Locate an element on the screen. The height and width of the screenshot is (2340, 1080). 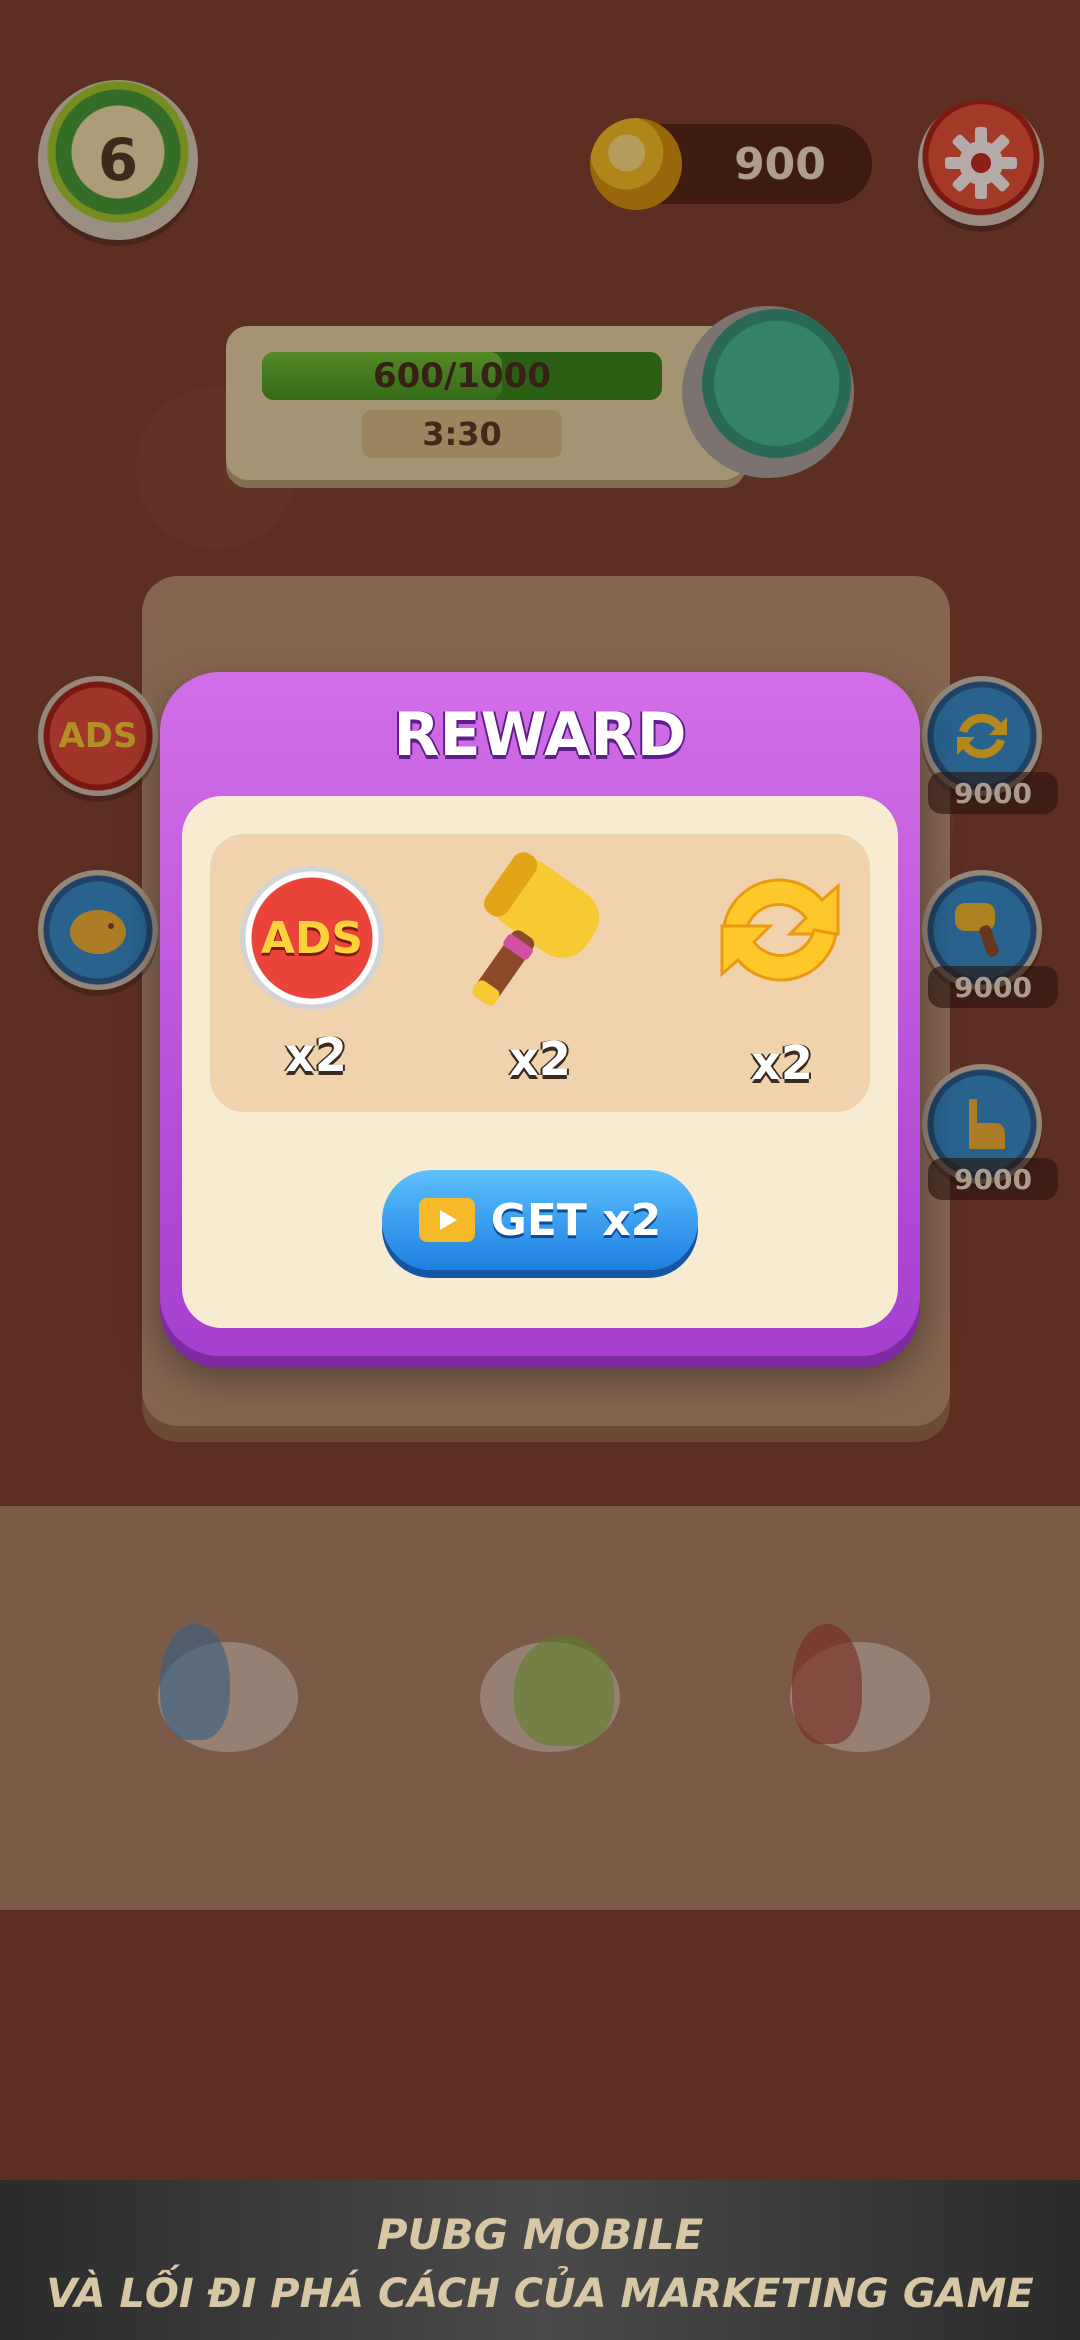
no-ads-icon: ADS is located at coordinates (312, 938).